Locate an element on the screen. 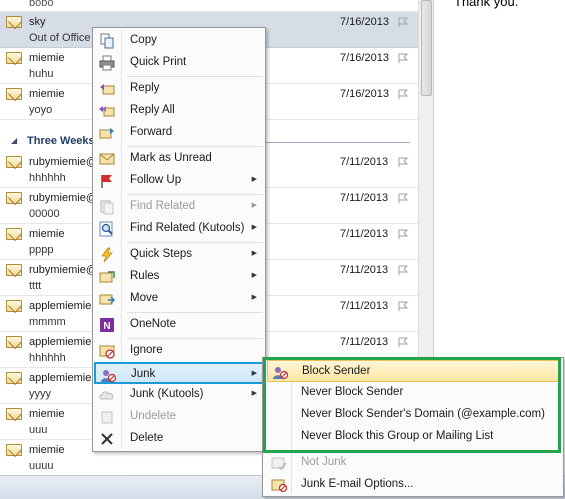  message-subject: tttt is located at coordinates (35, 286).